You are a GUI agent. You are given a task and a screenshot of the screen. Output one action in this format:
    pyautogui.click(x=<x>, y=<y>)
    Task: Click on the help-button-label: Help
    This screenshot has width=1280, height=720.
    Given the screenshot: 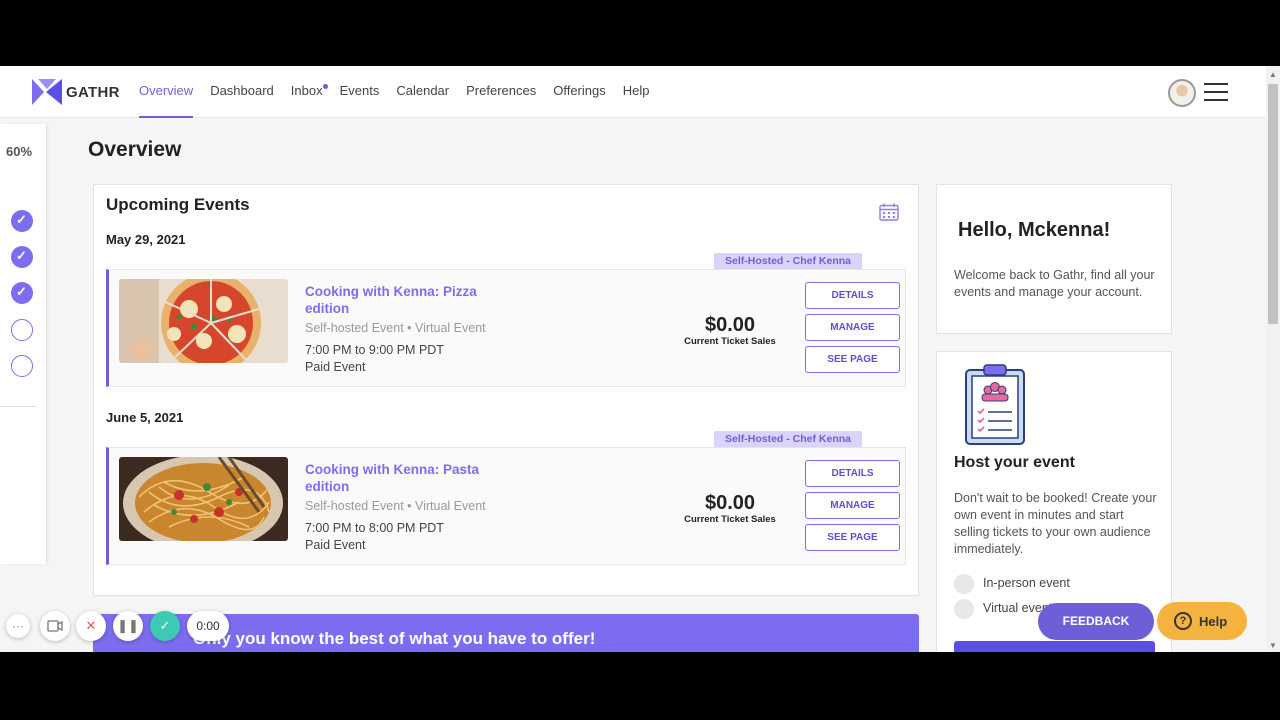 What is the action you would take?
    pyautogui.click(x=1213, y=621)
    